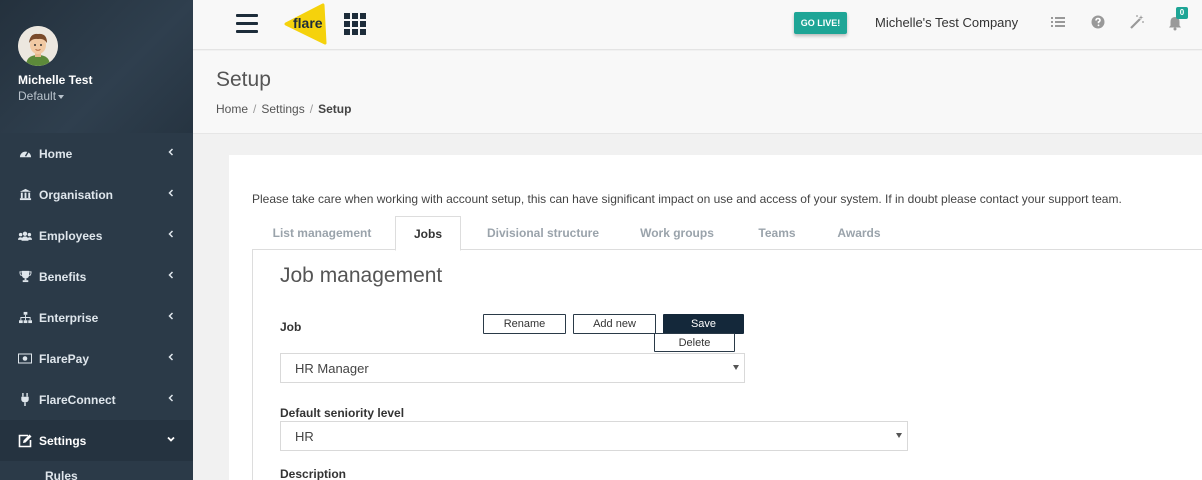  I want to click on caret-down-icon, so click(61, 96).